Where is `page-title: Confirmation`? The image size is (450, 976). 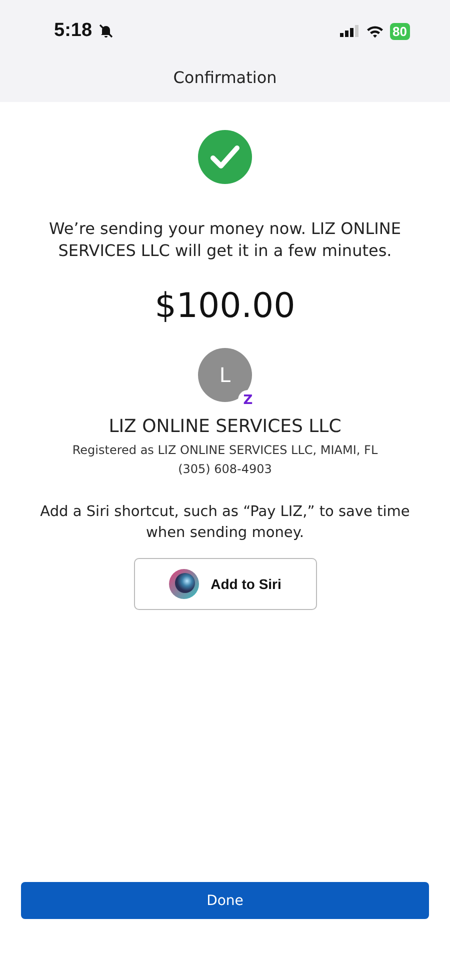 page-title: Confirmation is located at coordinates (225, 77).